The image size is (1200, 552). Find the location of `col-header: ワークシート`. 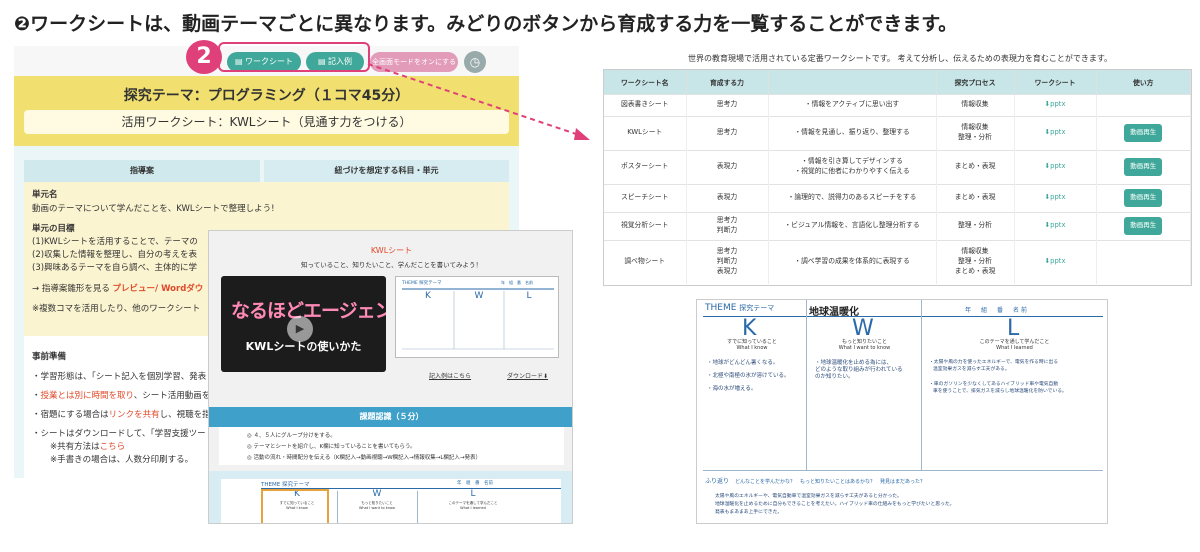

col-header: ワークシート is located at coordinates (1055, 82).